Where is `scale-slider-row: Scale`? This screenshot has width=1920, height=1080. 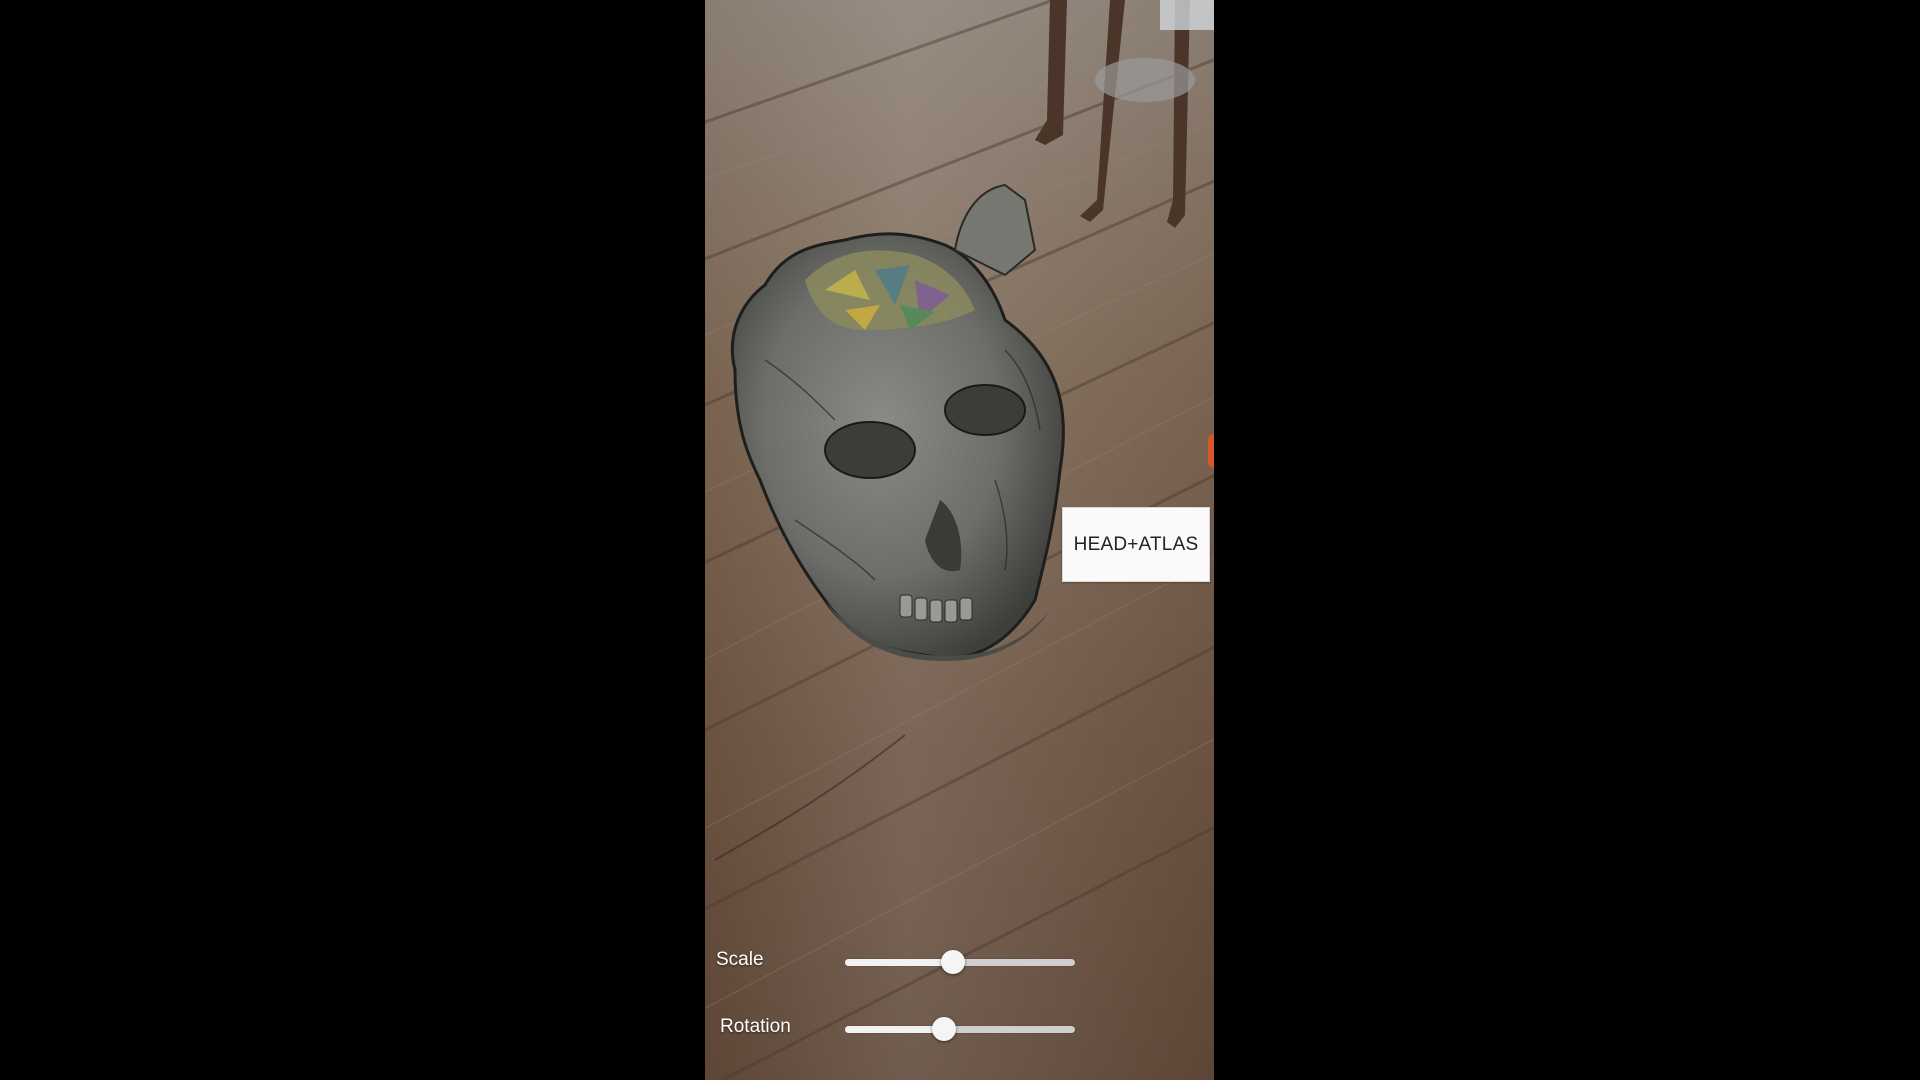 scale-slider-row: Scale is located at coordinates (959, 961).